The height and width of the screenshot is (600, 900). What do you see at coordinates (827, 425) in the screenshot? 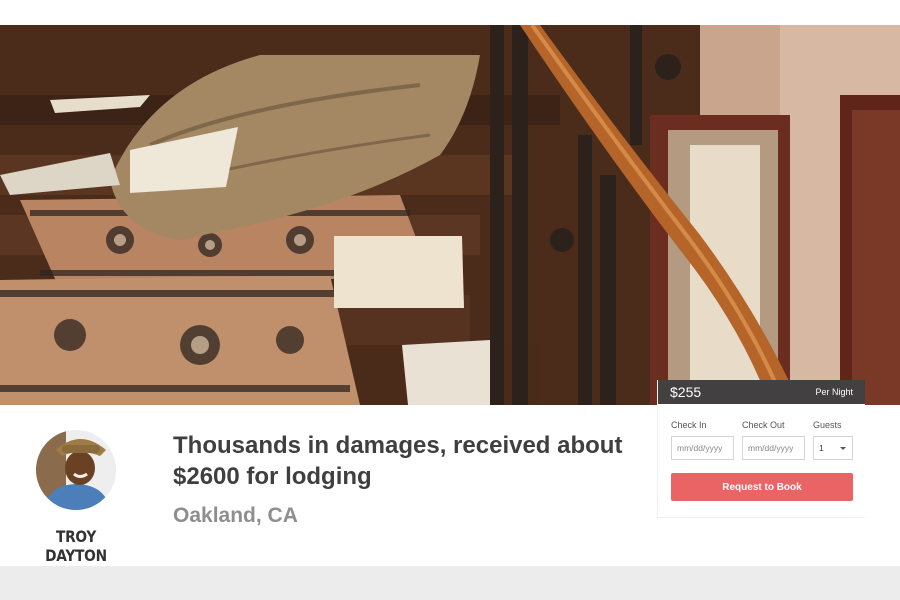
I see `guests-label: Guests` at bounding box center [827, 425].